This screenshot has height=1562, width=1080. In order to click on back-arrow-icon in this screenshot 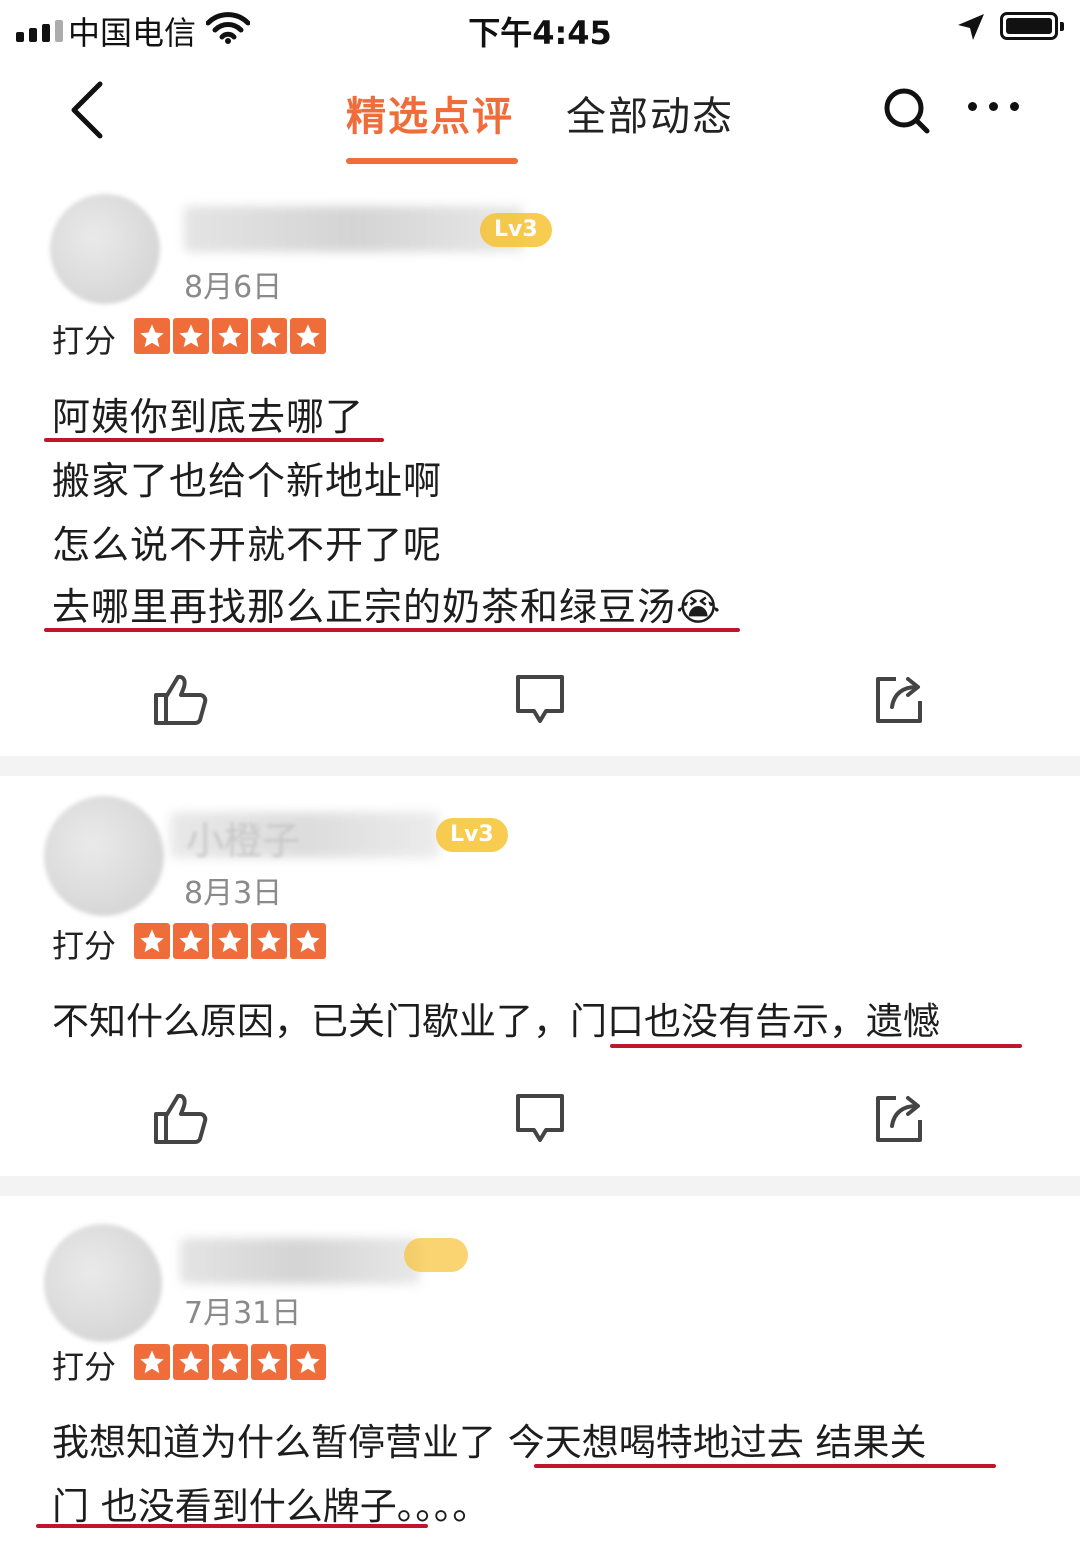, I will do `click(92, 110)`.